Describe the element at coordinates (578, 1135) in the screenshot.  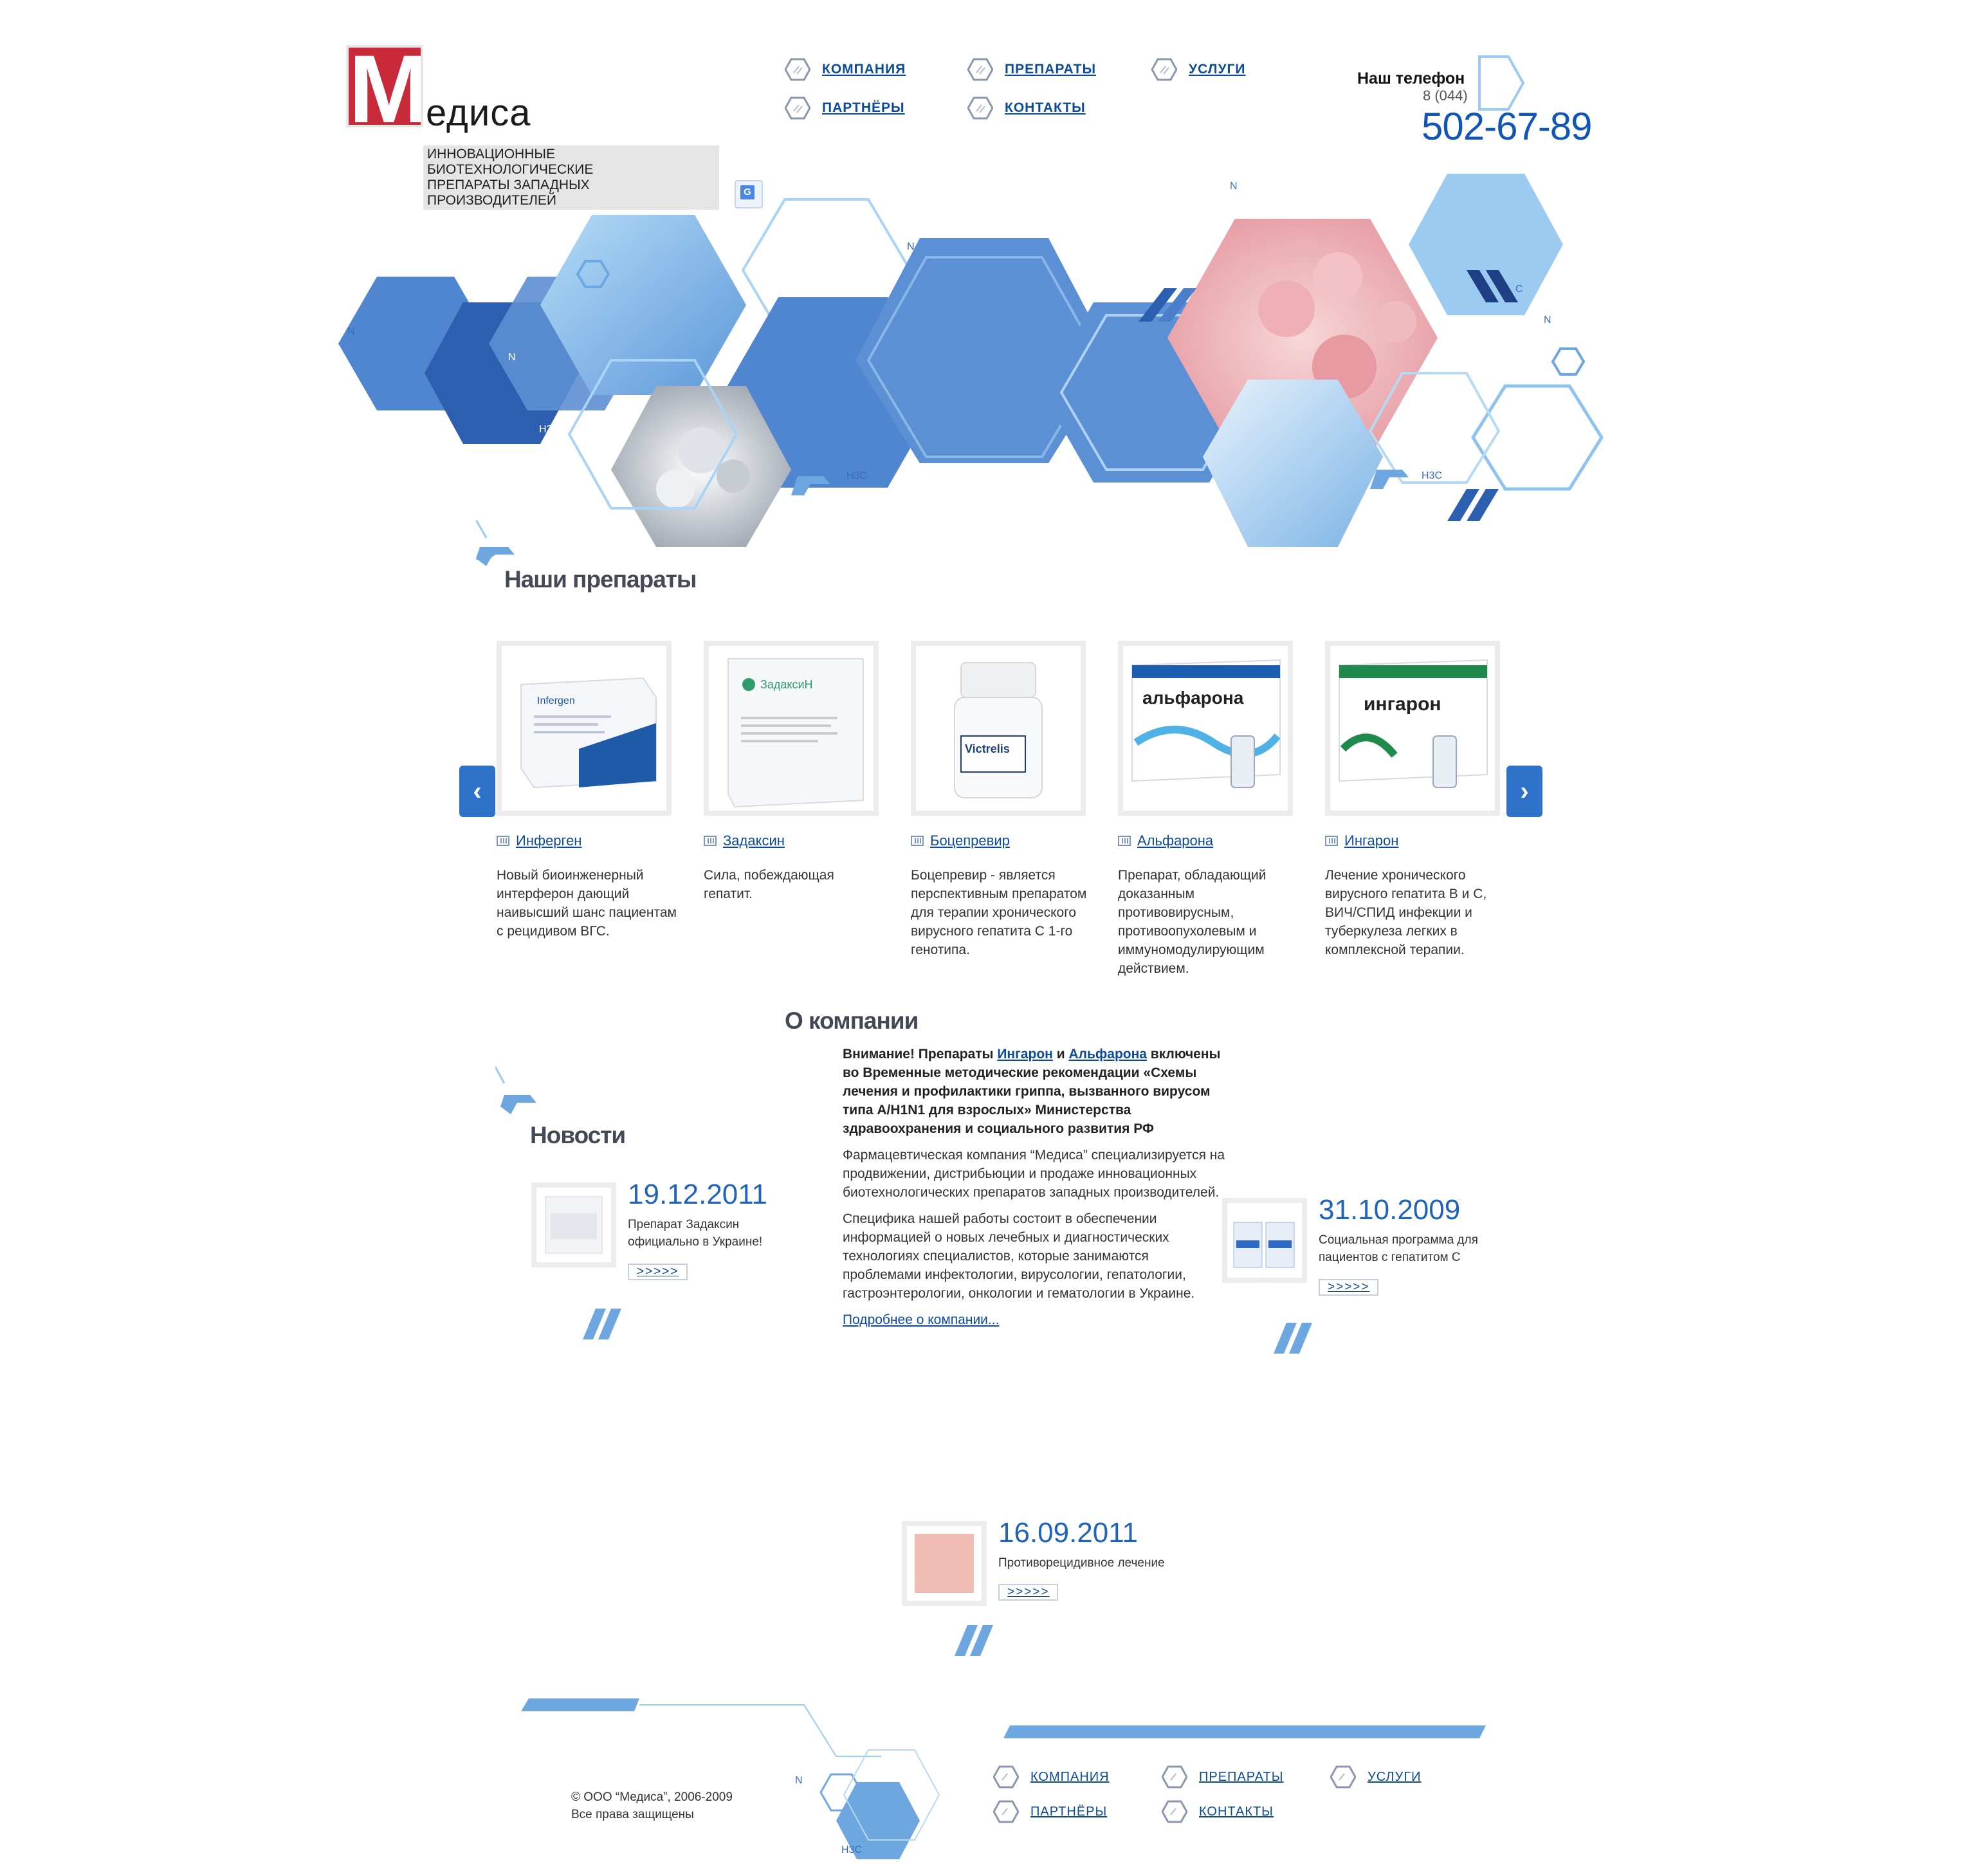
I see `news-title: Новости` at that location.